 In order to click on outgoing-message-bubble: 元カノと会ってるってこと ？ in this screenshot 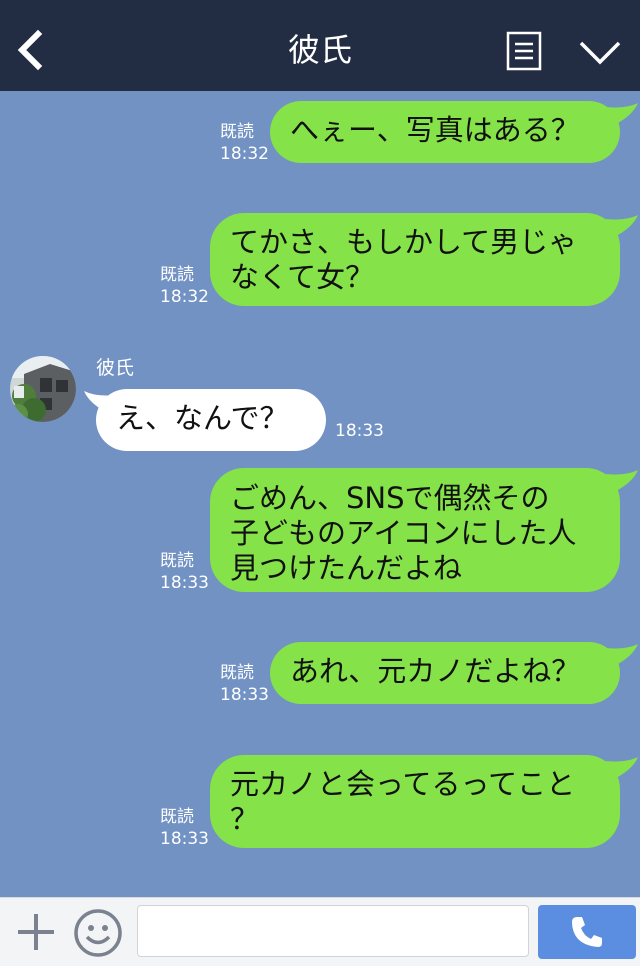, I will do `click(415, 801)`.